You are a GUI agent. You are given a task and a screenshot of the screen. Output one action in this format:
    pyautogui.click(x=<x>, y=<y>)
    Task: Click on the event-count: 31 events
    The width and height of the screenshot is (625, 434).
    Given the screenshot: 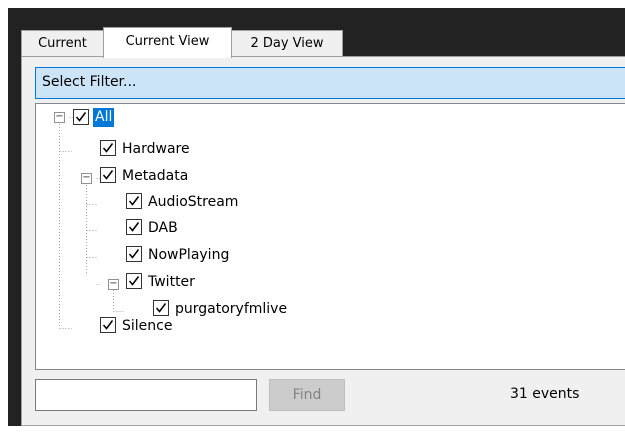 What is the action you would take?
    pyautogui.click(x=545, y=394)
    